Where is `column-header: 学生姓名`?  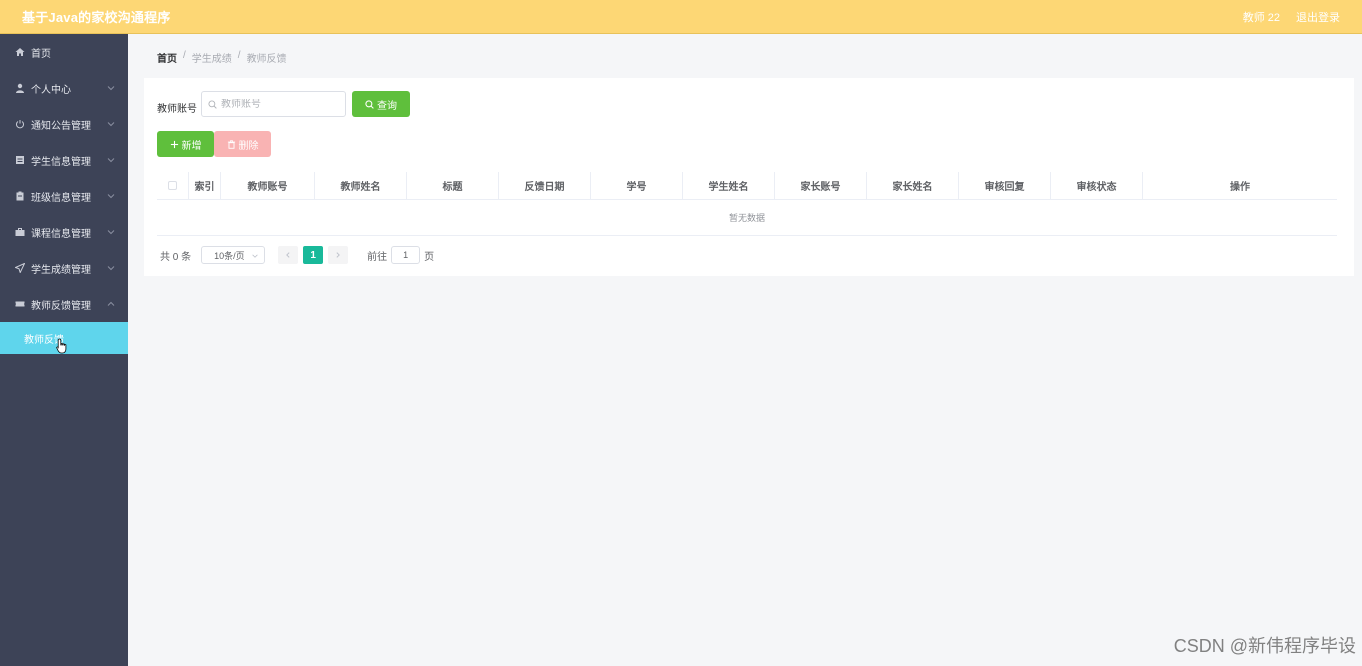
column-header: 学生姓名 is located at coordinates (729, 185).